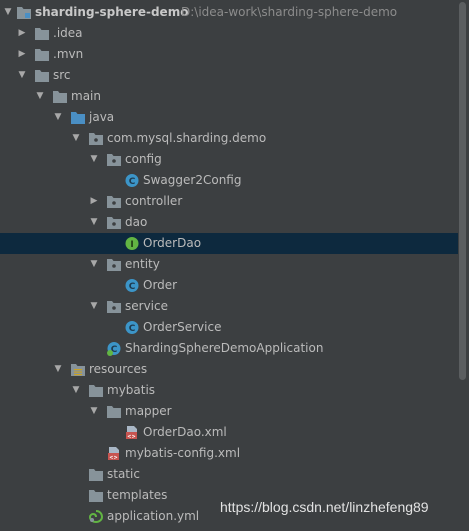 Image resolution: width=469 pixels, height=531 pixels. I want to click on folder-label: static, so click(123, 474).